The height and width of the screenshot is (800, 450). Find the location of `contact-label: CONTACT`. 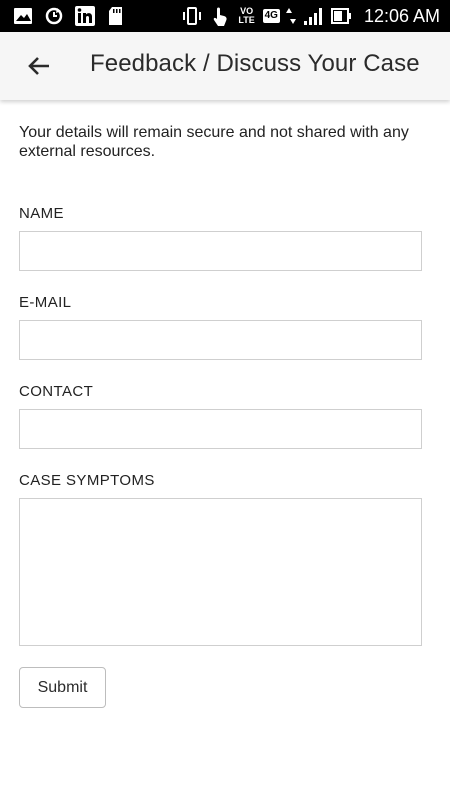

contact-label: CONTACT is located at coordinates (56, 391).